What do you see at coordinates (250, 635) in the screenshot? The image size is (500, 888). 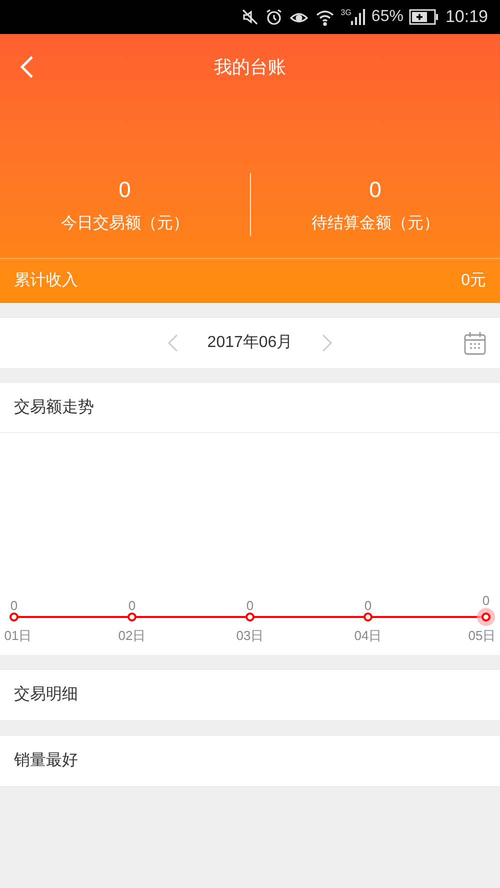 I see `day-label: 03日` at bounding box center [250, 635].